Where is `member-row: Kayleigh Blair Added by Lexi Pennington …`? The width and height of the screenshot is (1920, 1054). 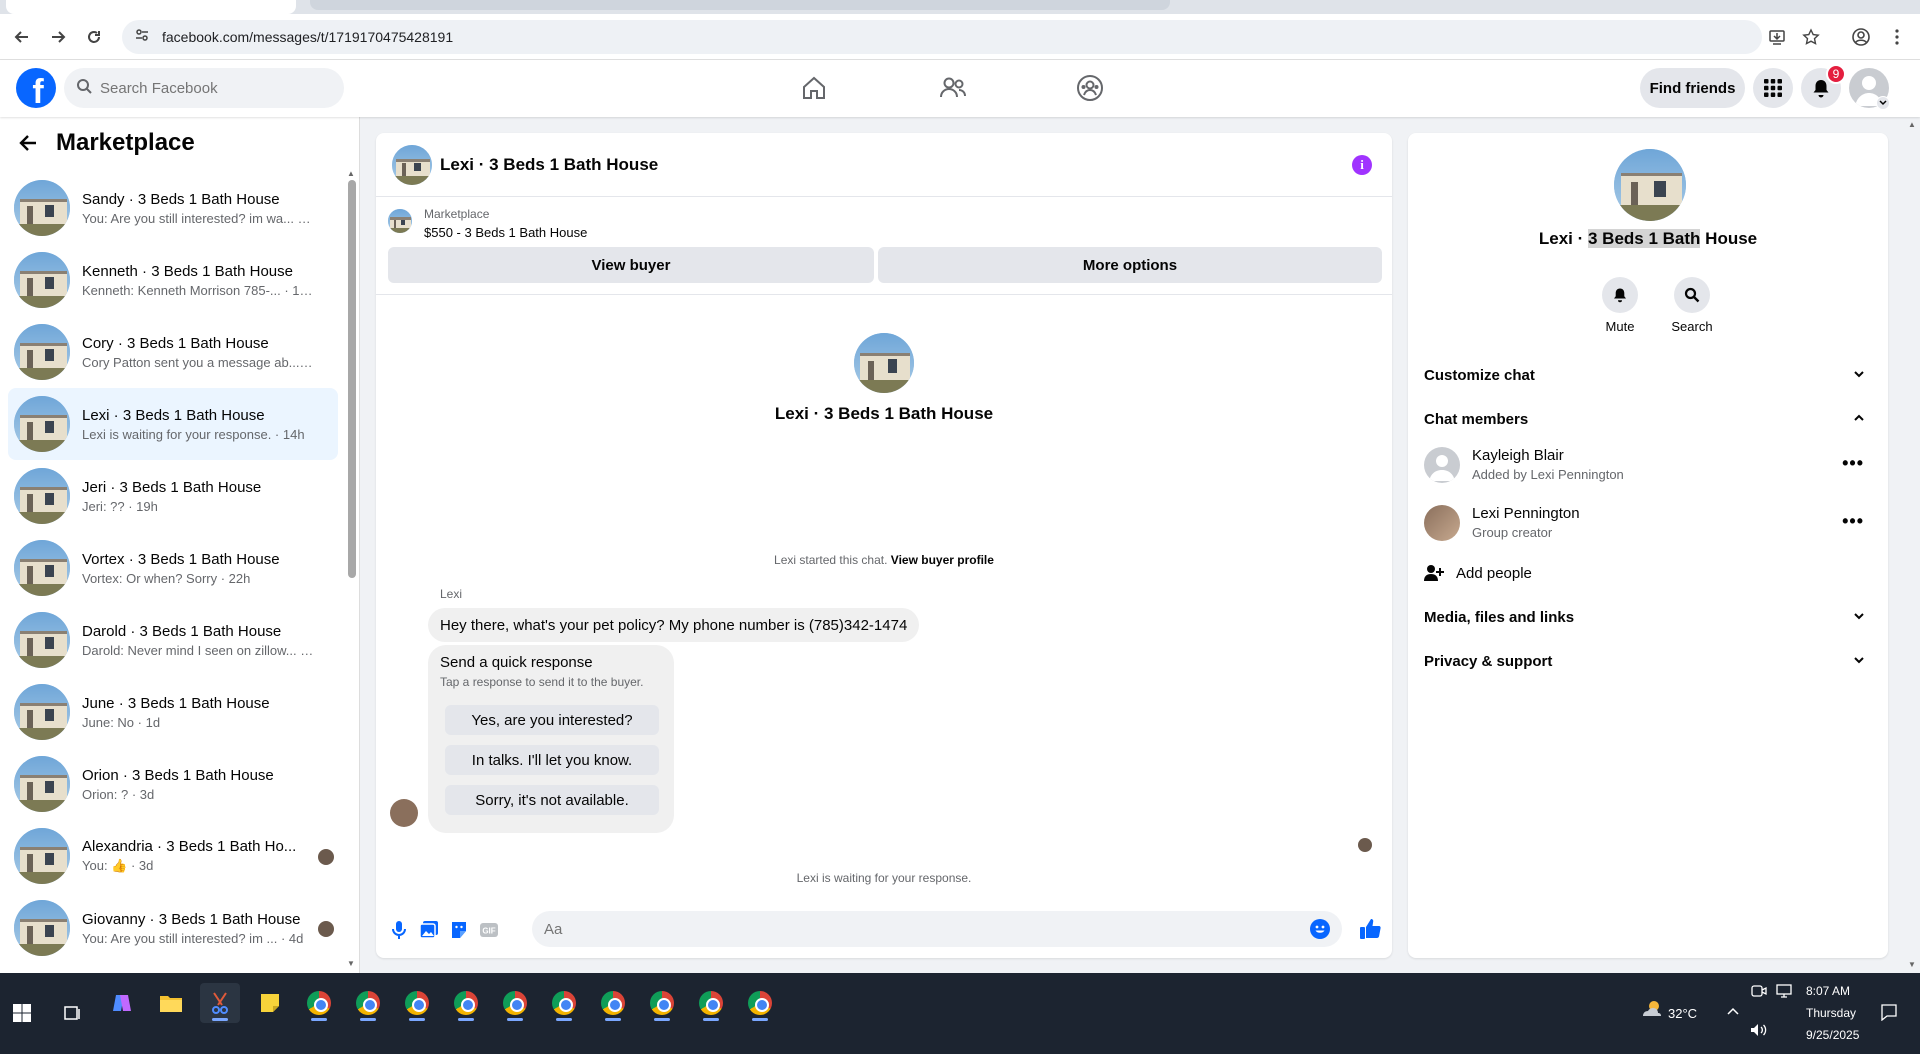
member-row: Kayleigh Blair Added by Lexi Pennington … is located at coordinates (1648, 465).